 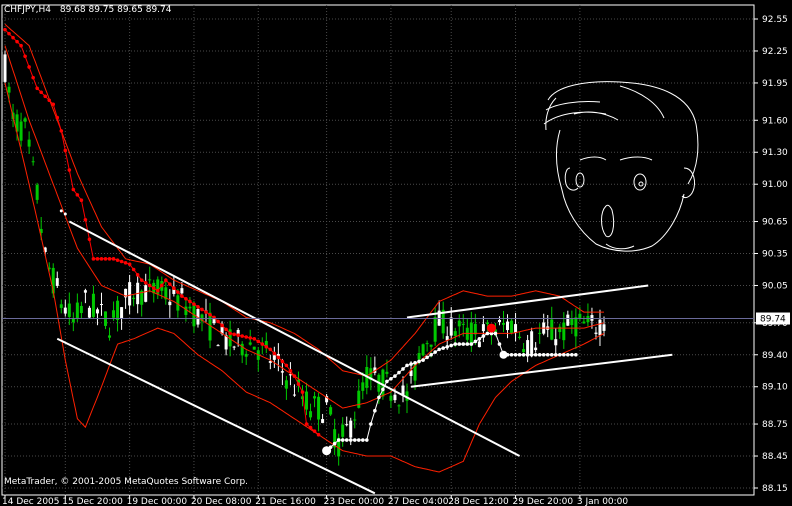 What do you see at coordinates (418, 501) in the screenshot?
I see `x-tick-label: 27 Dec 04:00` at bounding box center [418, 501].